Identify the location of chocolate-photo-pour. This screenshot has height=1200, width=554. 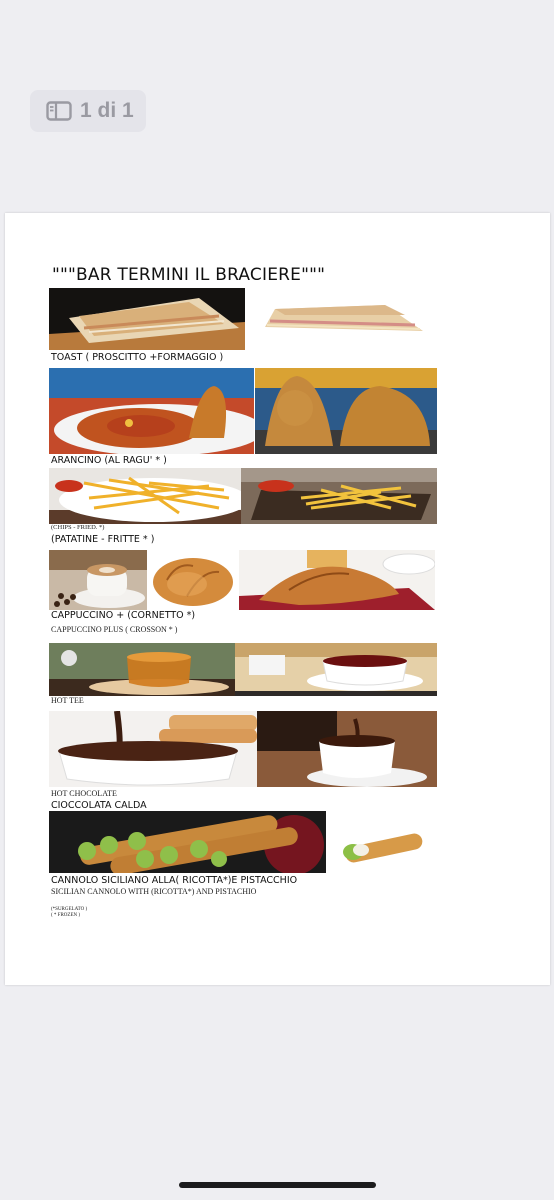
(153, 749).